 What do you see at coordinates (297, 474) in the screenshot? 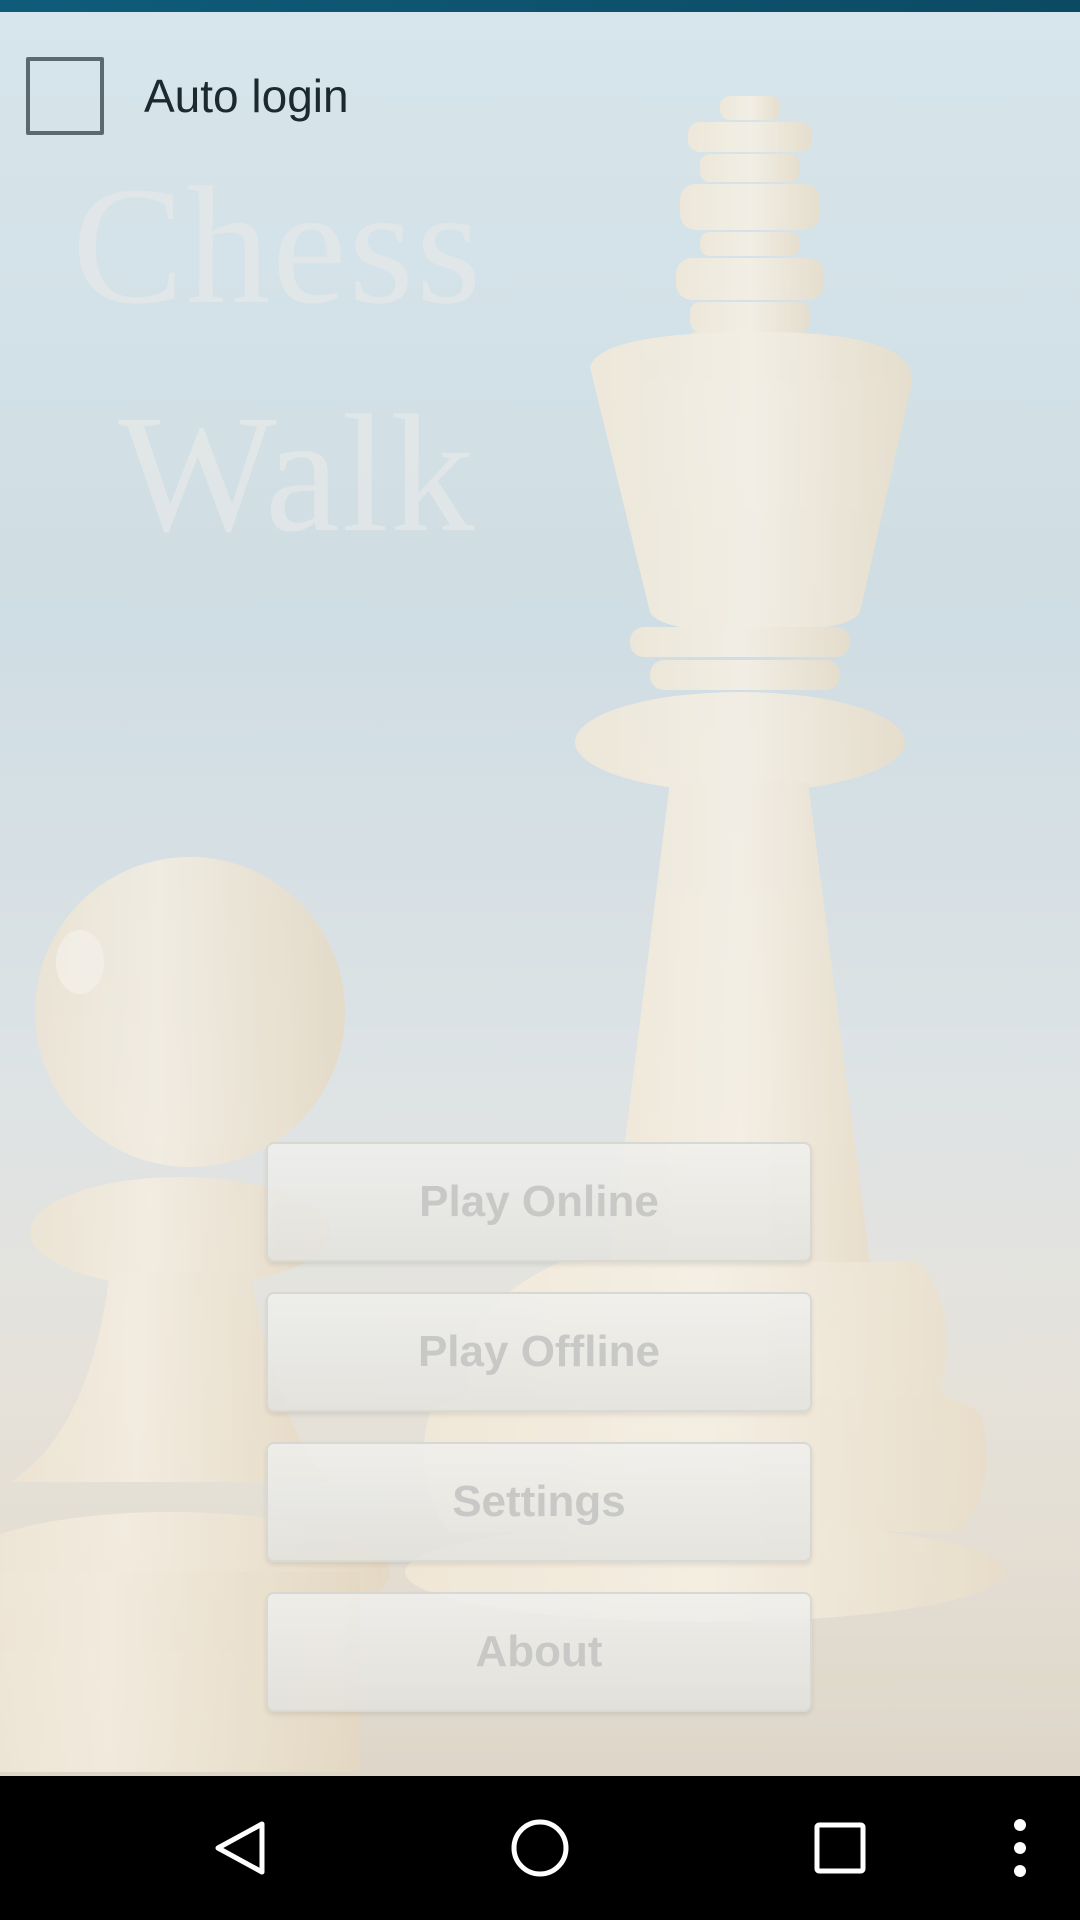
I see `app-title-line-2: Walk` at bounding box center [297, 474].